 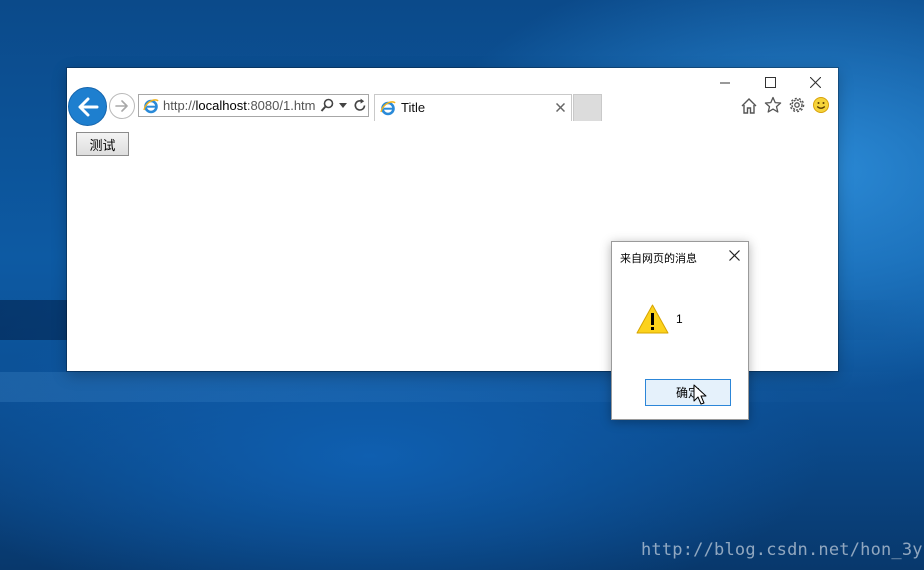 What do you see at coordinates (785, 105) in the screenshot?
I see `browser-toolbar` at bounding box center [785, 105].